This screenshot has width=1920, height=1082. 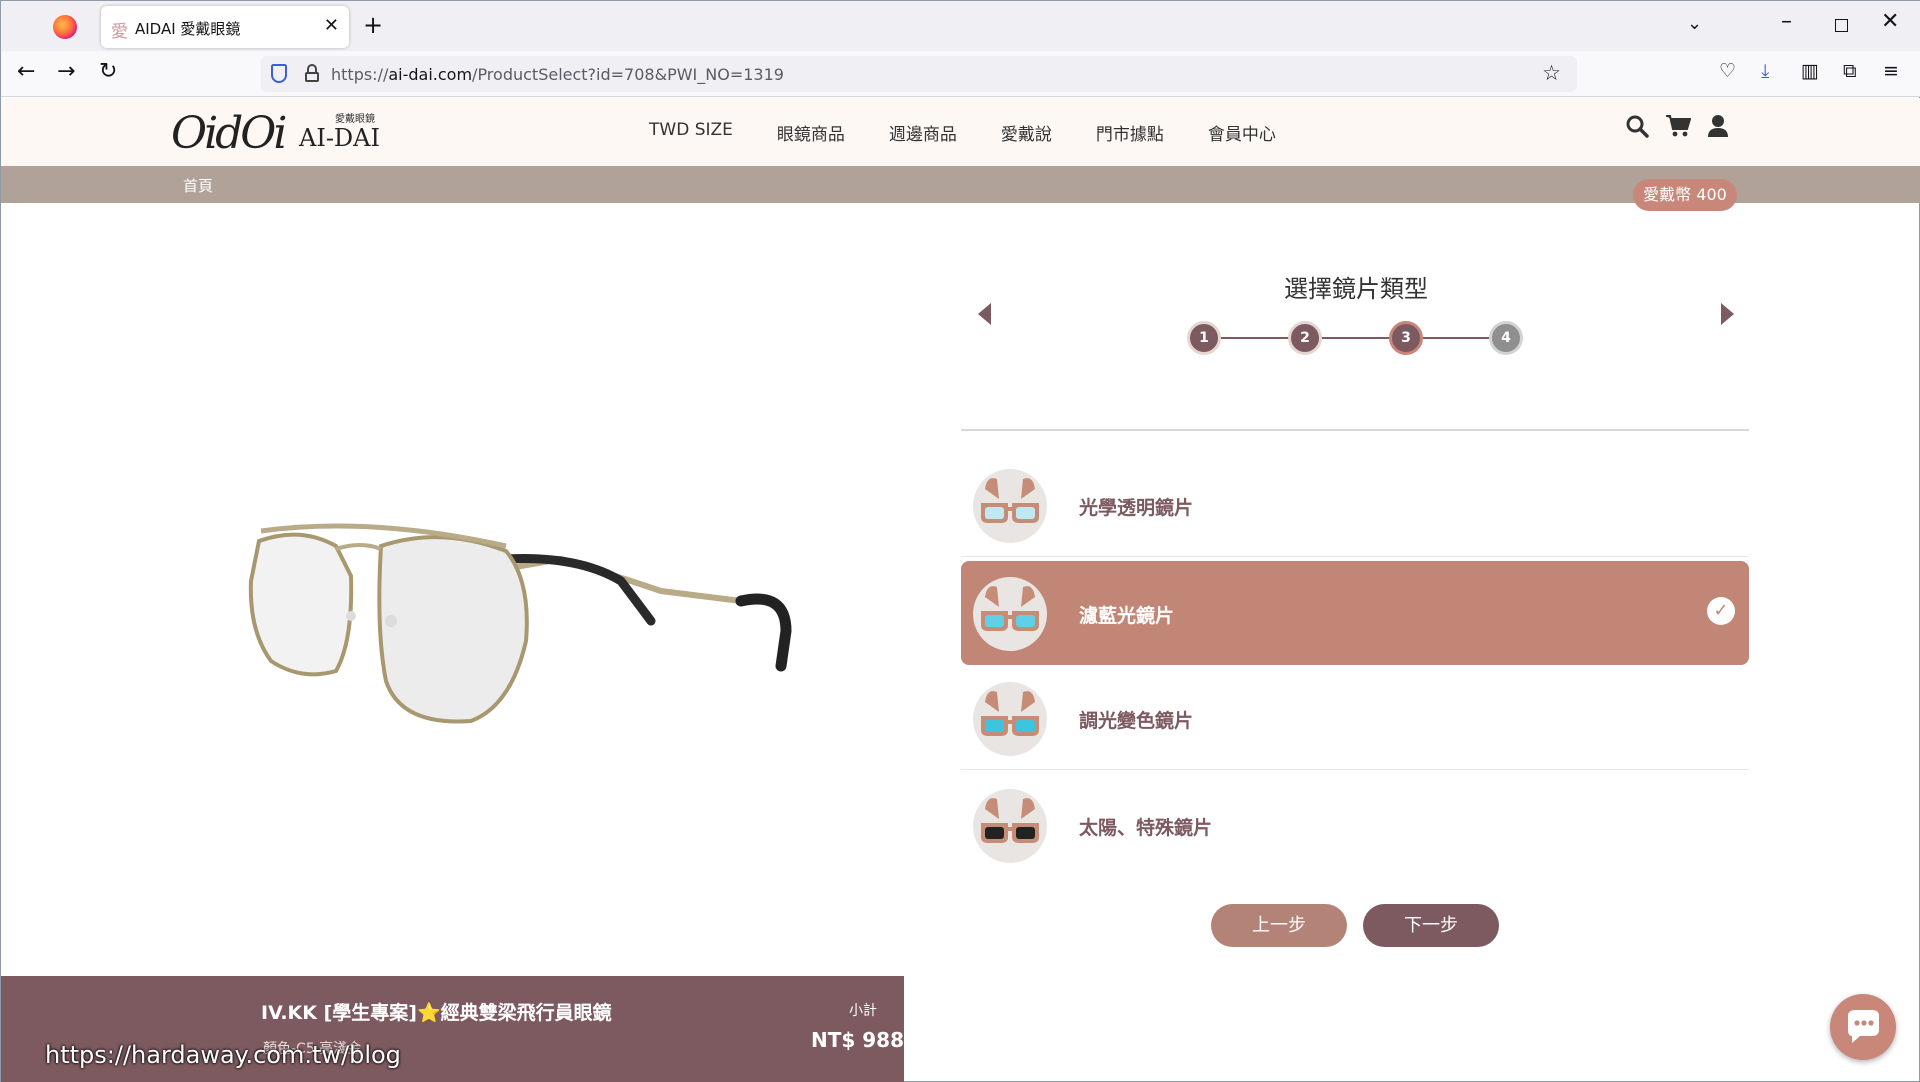 I want to click on logo-subtitle: 愛戴眼鏡, so click(x=355, y=119).